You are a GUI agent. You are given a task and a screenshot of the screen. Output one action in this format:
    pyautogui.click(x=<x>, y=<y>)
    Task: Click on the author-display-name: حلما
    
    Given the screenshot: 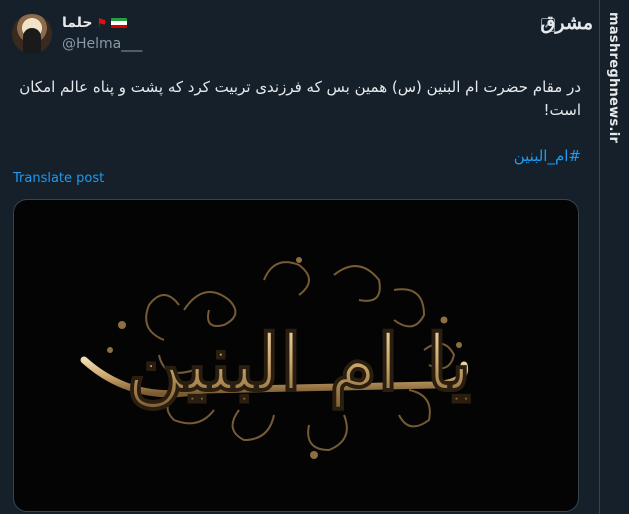 What is the action you would take?
    pyautogui.click(x=77, y=23)
    